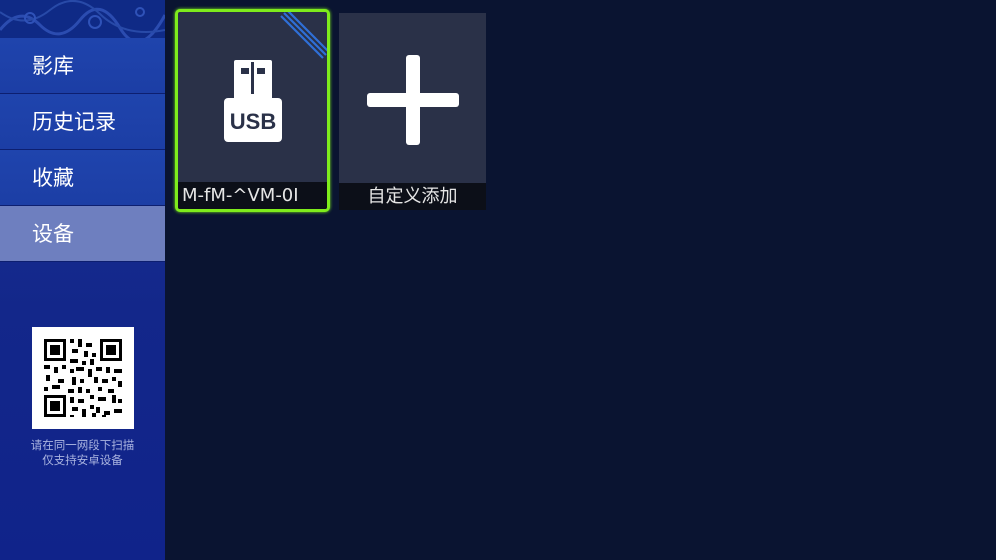 The height and width of the screenshot is (560, 996). What do you see at coordinates (82, 445) in the screenshot?
I see `qr-caption-line-1: 请在同一网段下扫描` at bounding box center [82, 445].